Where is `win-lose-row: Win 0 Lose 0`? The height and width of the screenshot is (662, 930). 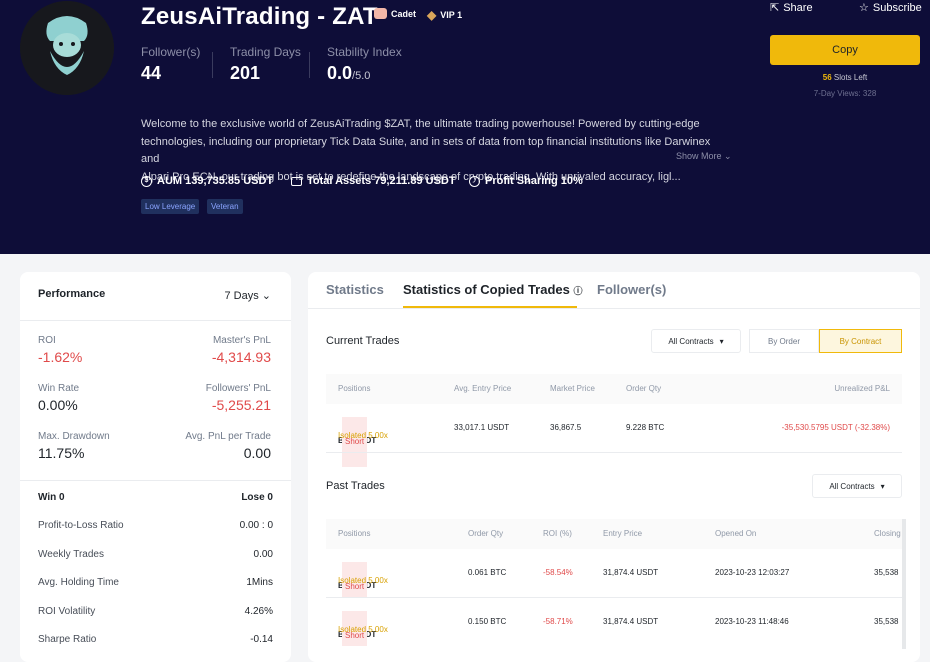 win-lose-row: Win 0 Lose 0 is located at coordinates (155, 497).